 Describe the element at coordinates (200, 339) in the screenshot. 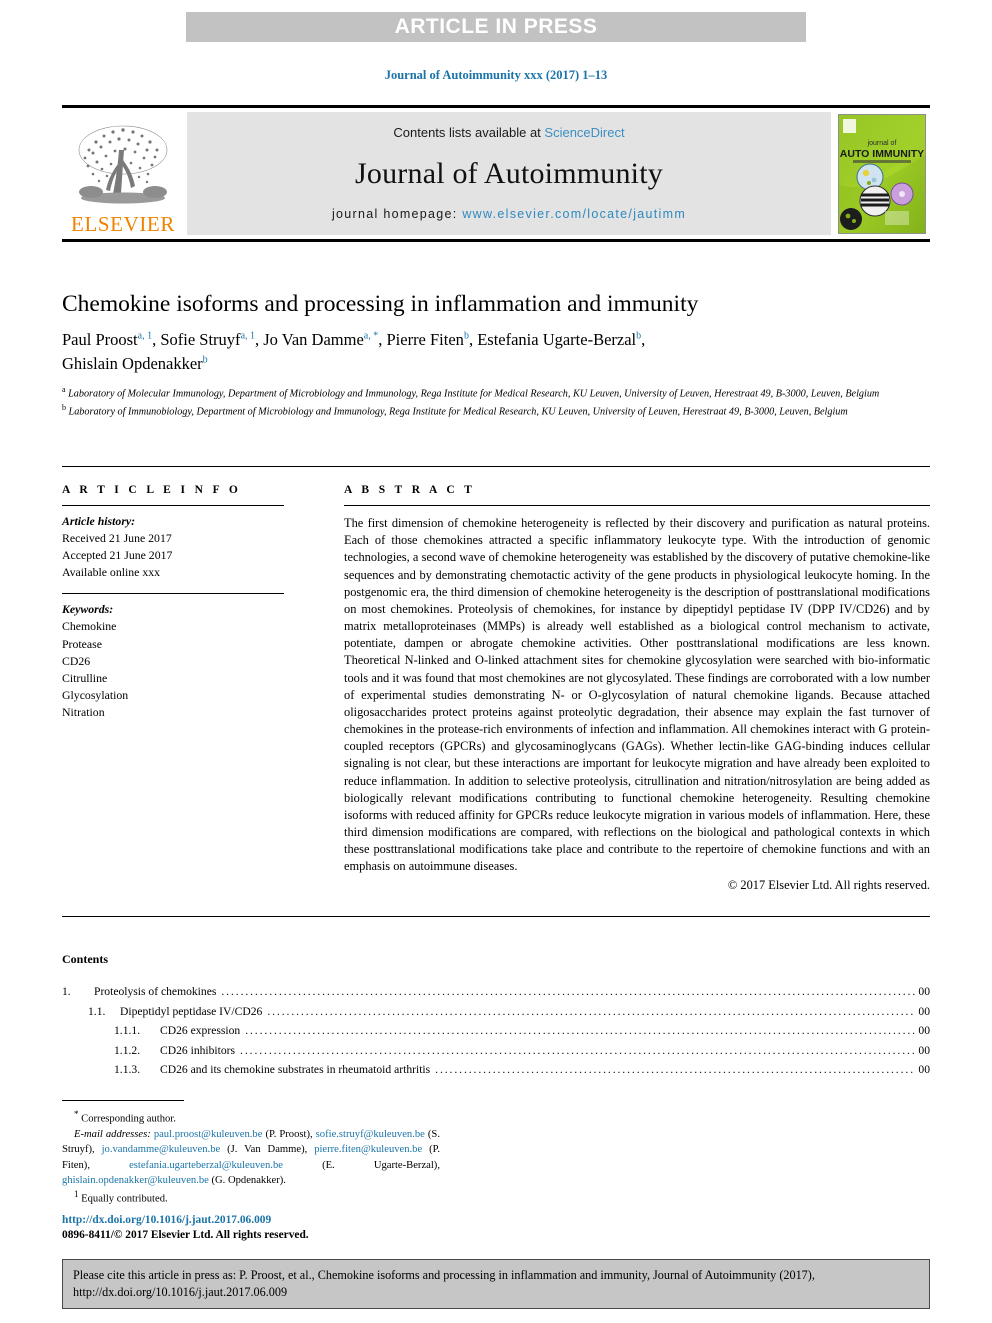

I see `author-name: Sofie Struyf` at that location.